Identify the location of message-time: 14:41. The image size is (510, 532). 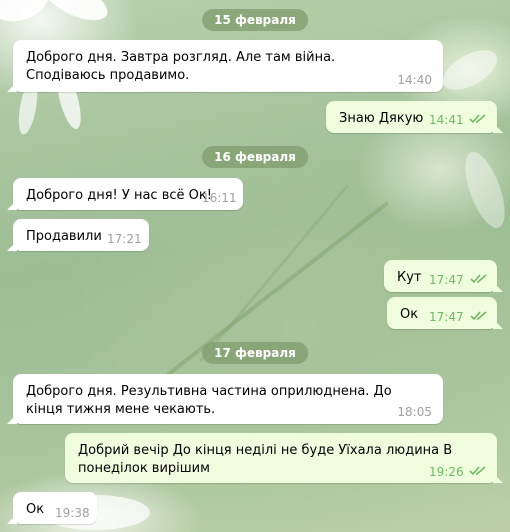
(446, 120).